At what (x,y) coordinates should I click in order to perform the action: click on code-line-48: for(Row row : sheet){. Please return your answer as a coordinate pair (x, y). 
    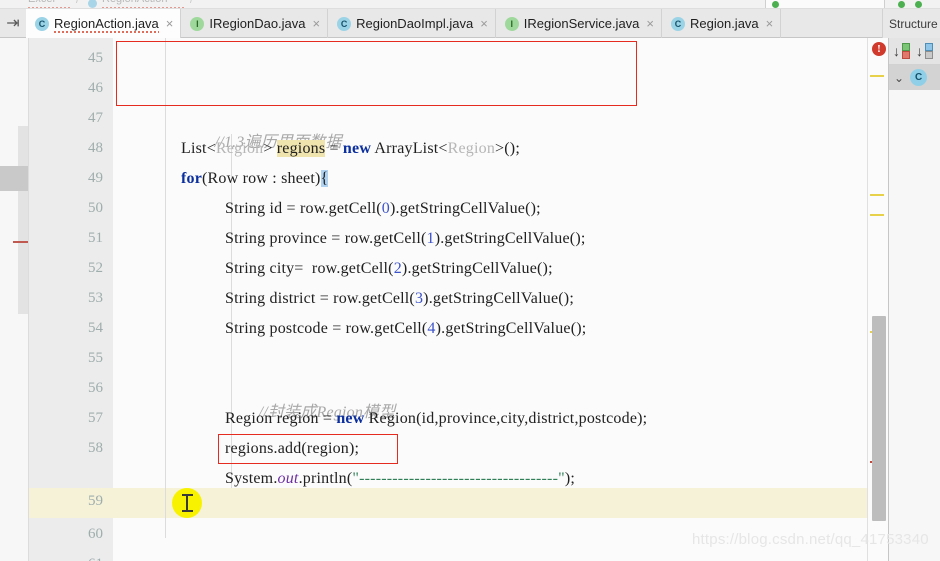
    Looking at the image, I should click on (255, 179).